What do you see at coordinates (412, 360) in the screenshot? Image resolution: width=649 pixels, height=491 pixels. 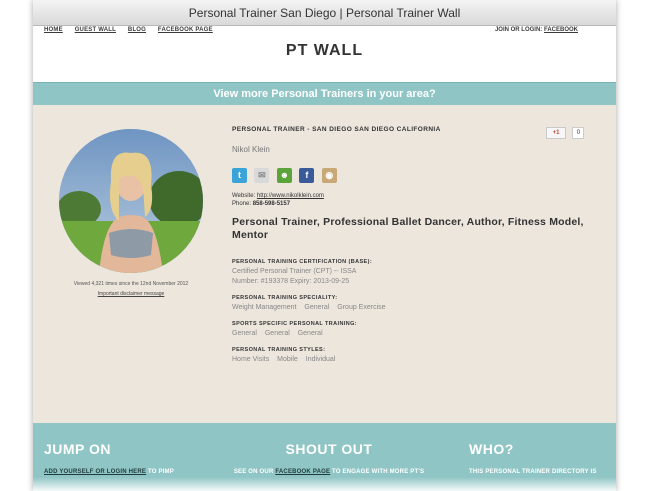 I see `section-body: Home Visits Mobile Individual` at bounding box center [412, 360].